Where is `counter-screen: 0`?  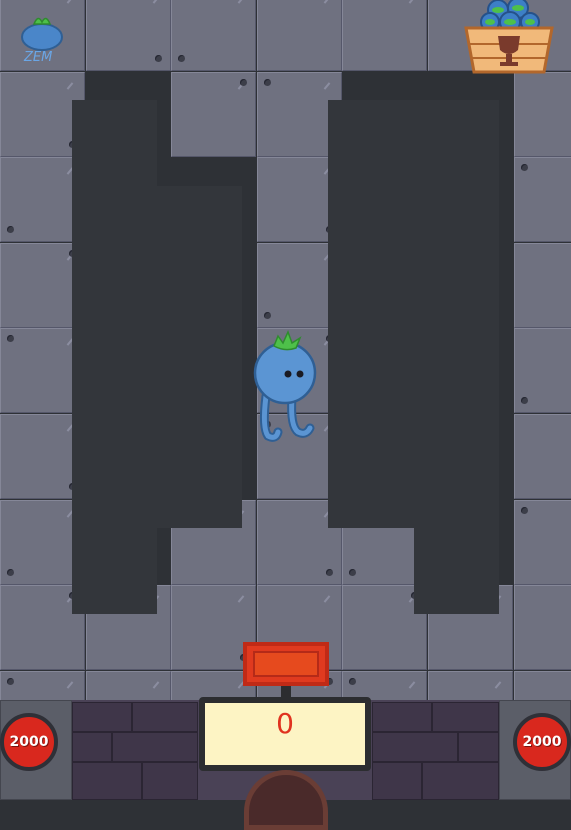
counter-screen: 0 is located at coordinates (285, 734).